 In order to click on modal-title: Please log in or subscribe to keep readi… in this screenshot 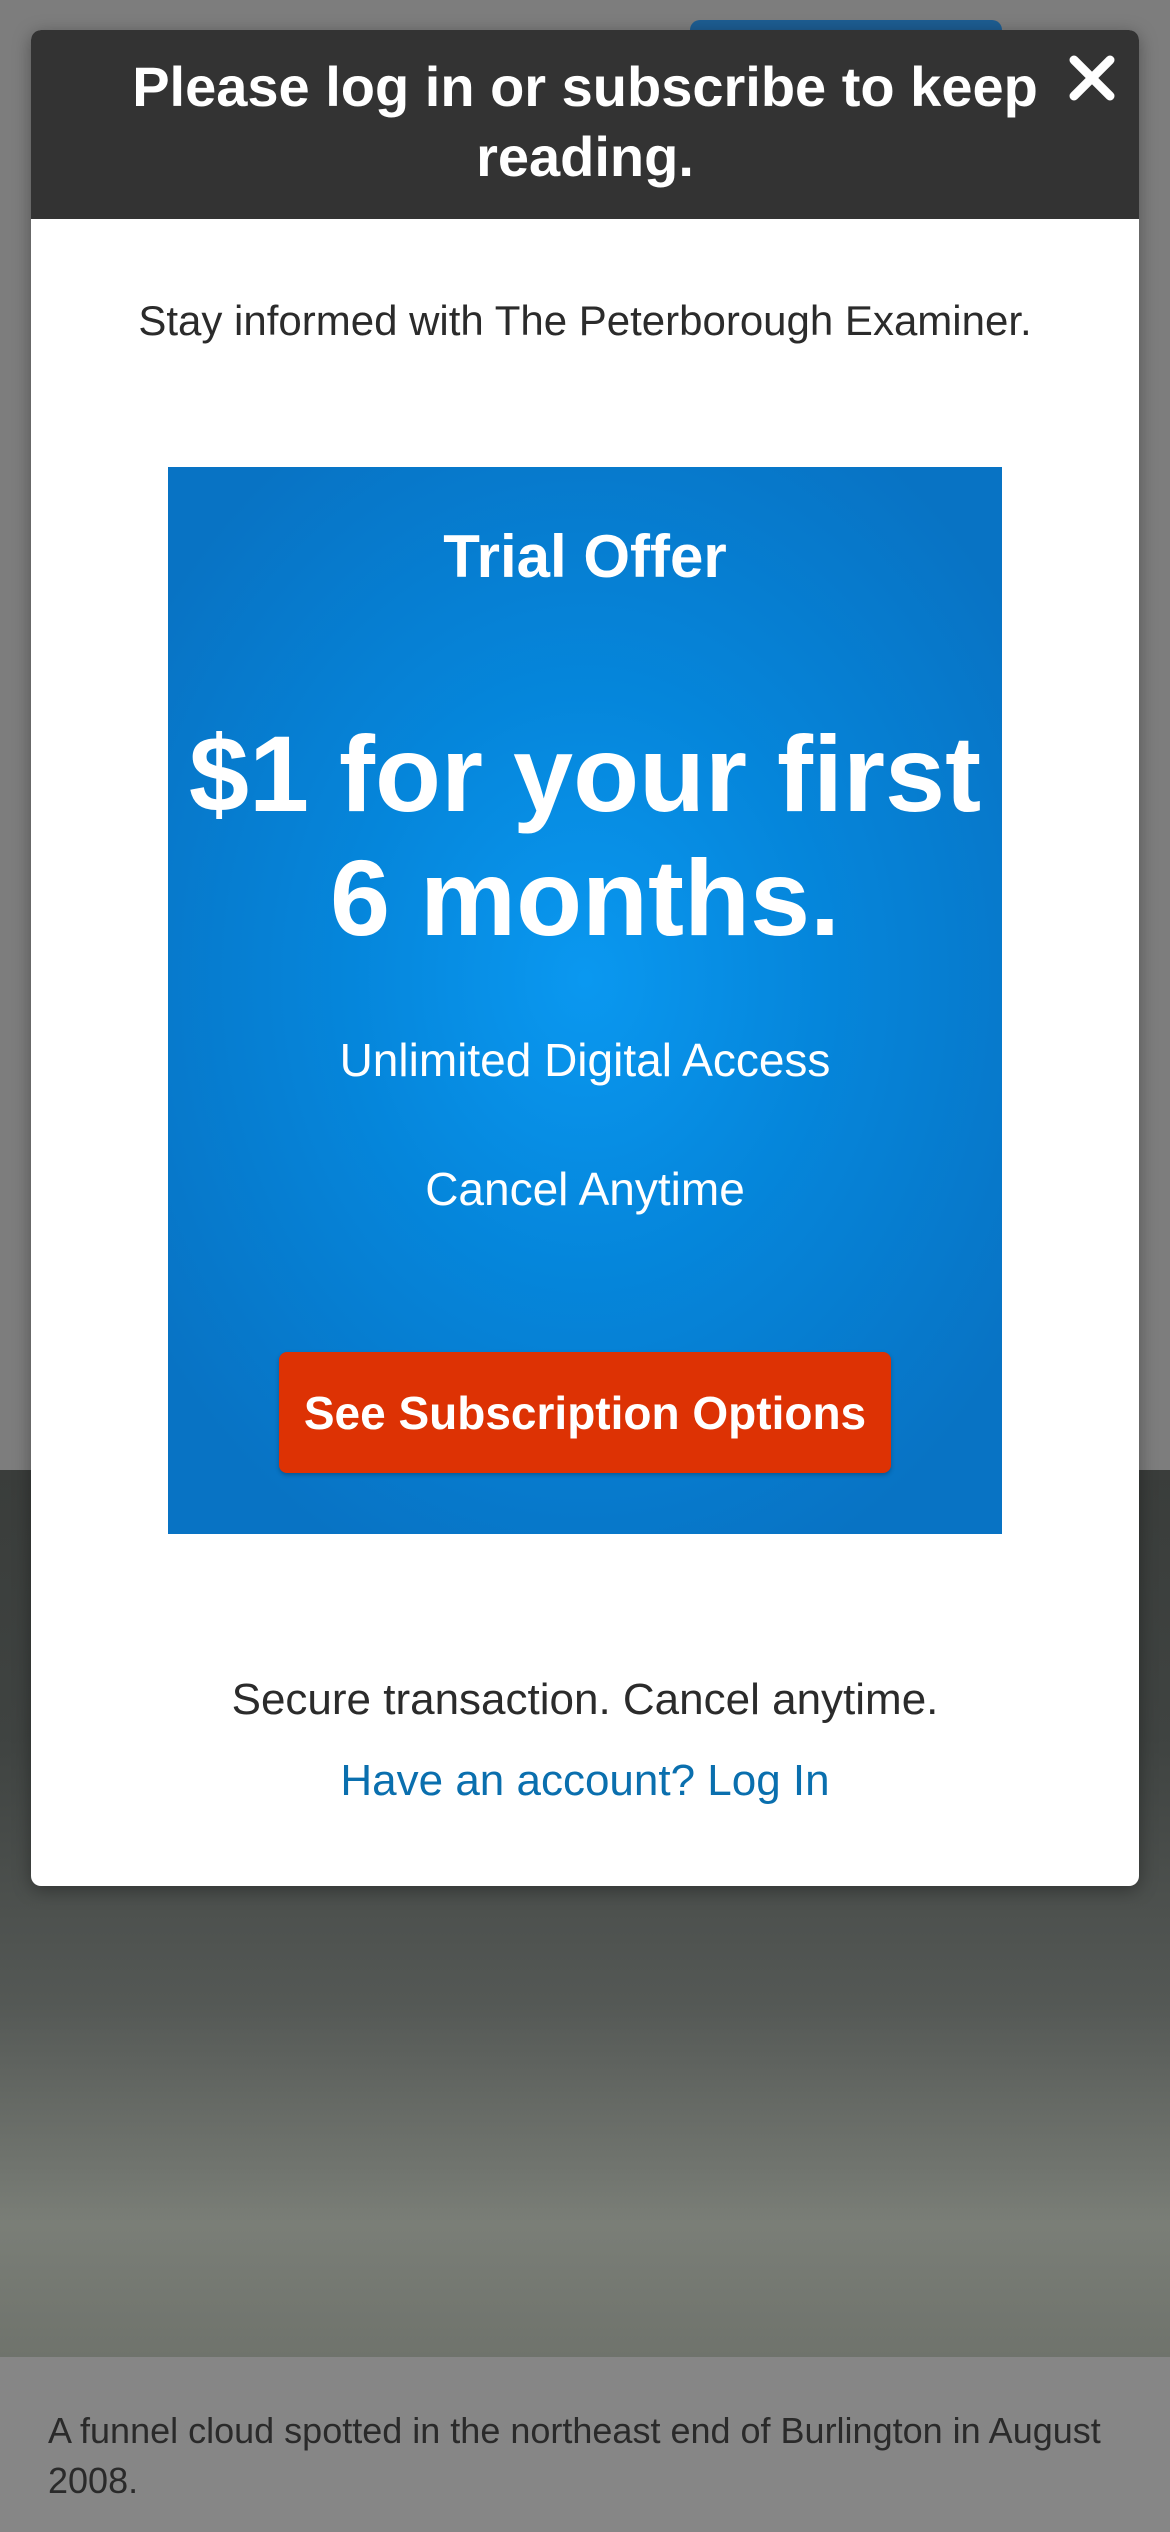, I will do `click(585, 121)`.